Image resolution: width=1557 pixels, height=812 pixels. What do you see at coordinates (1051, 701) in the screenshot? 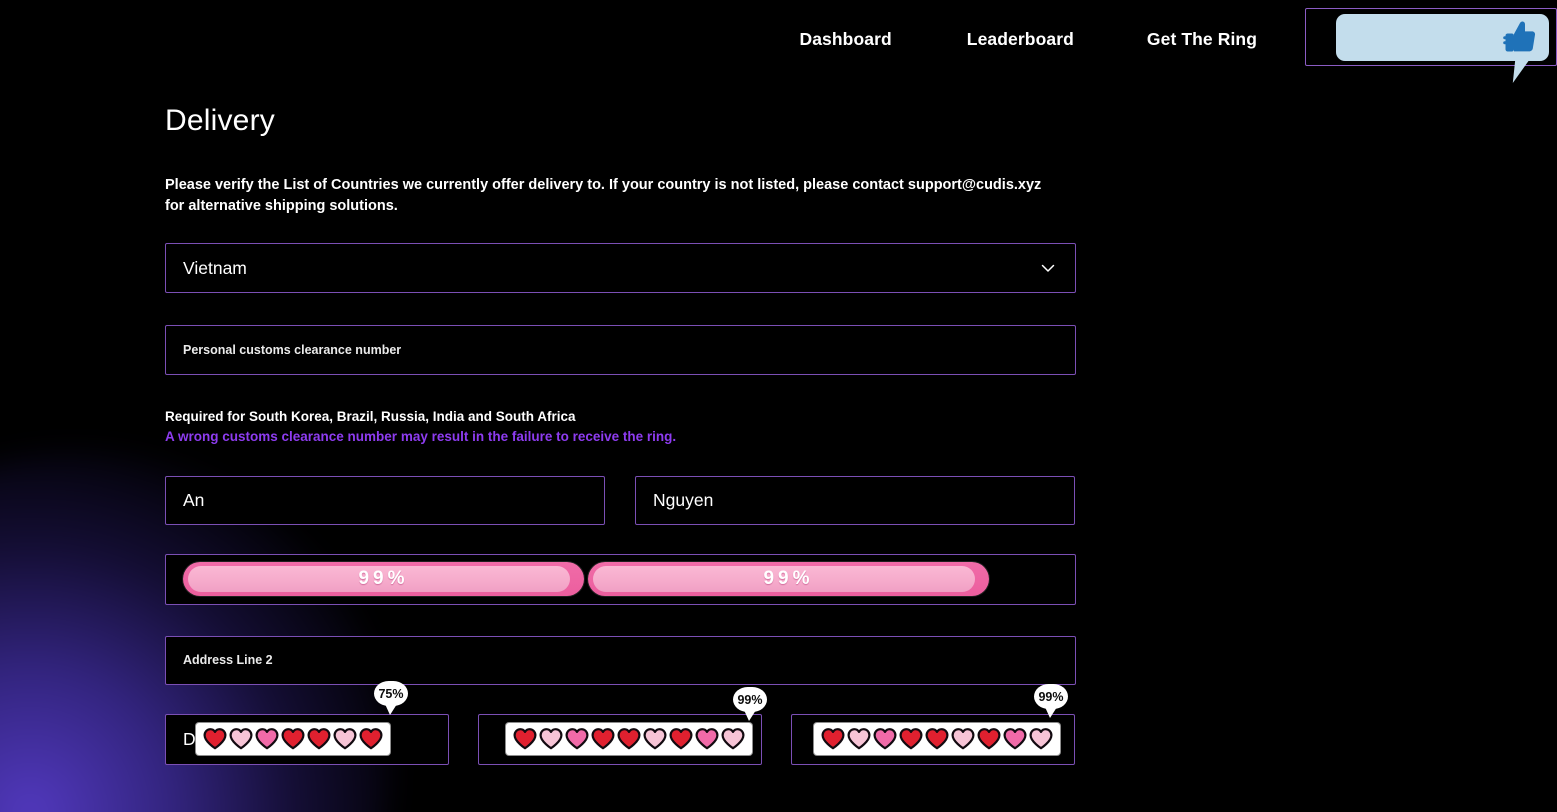
I see `percent-badge-3: 99%` at bounding box center [1051, 701].